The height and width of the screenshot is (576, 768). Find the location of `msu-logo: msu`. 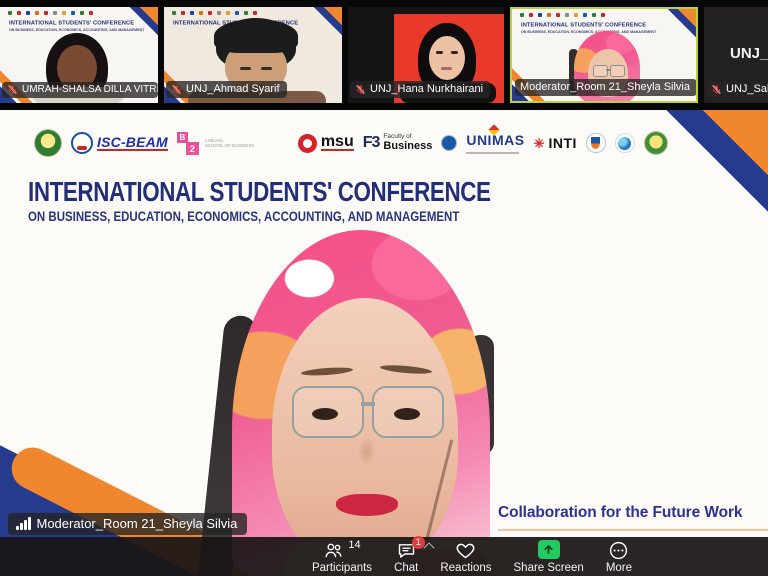

msu-logo: msu is located at coordinates (325, 143).